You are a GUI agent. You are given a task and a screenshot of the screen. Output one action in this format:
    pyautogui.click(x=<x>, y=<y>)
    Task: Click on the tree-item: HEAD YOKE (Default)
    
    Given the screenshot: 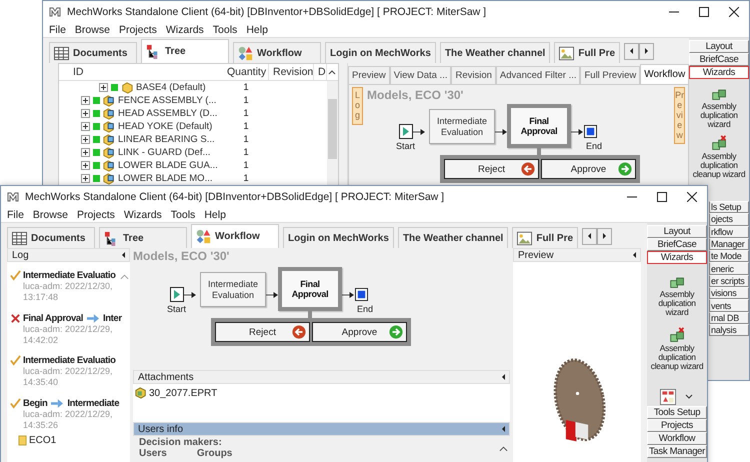 What is the action you would take?
    pyautogui.click(x=165, y=126)
    